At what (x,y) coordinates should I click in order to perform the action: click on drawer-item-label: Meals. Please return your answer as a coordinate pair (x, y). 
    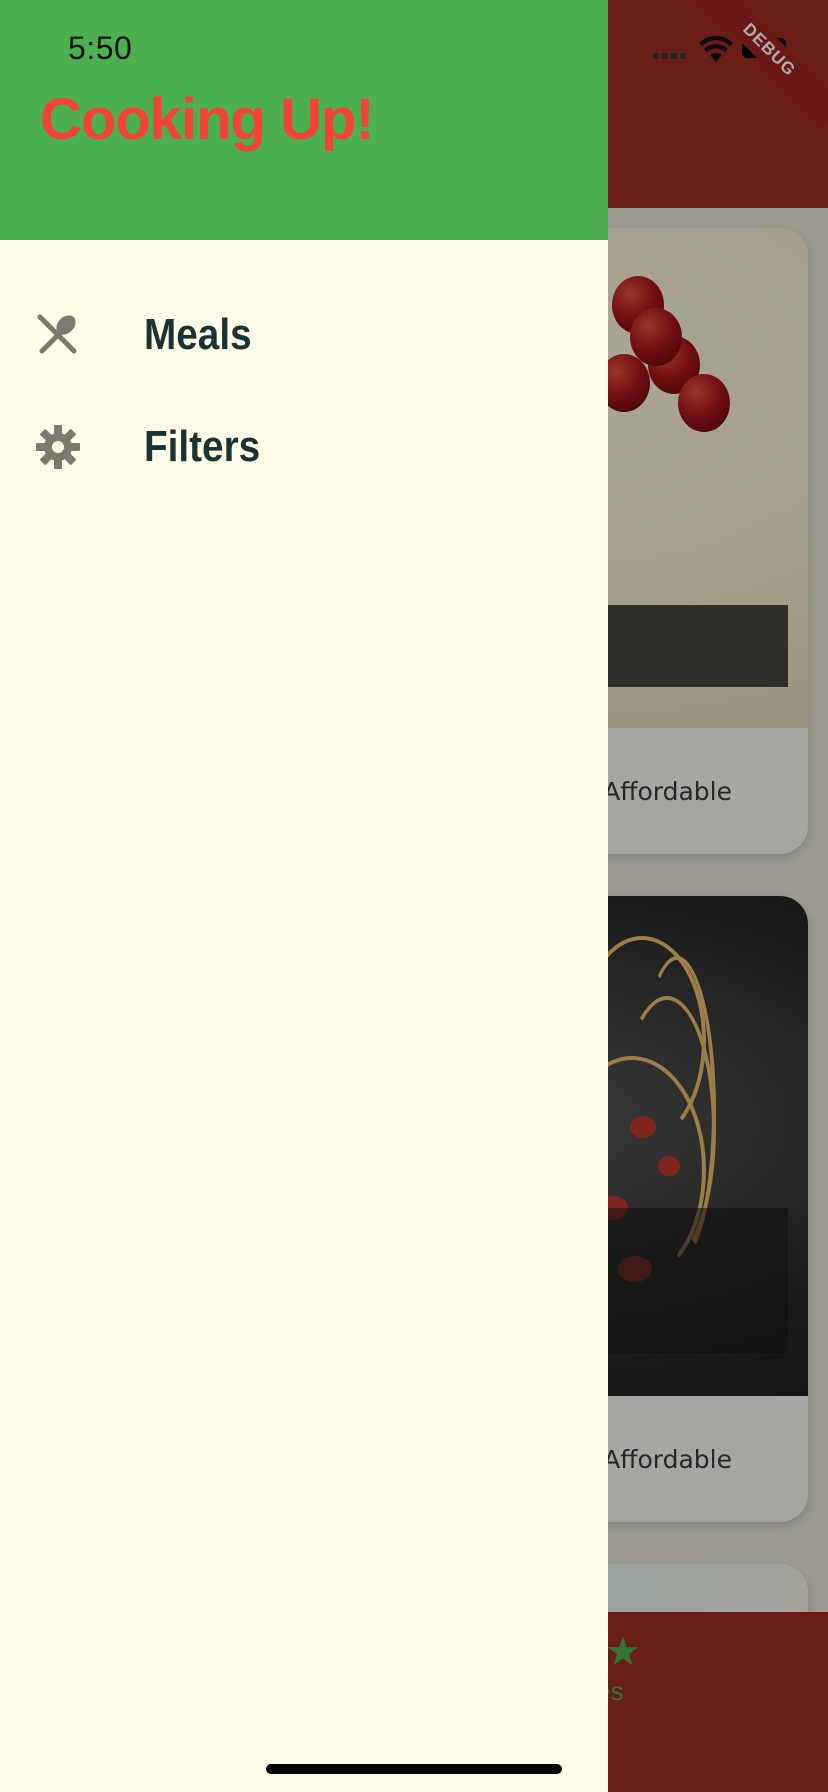
    Looking at the image, I should click on (198, 334).